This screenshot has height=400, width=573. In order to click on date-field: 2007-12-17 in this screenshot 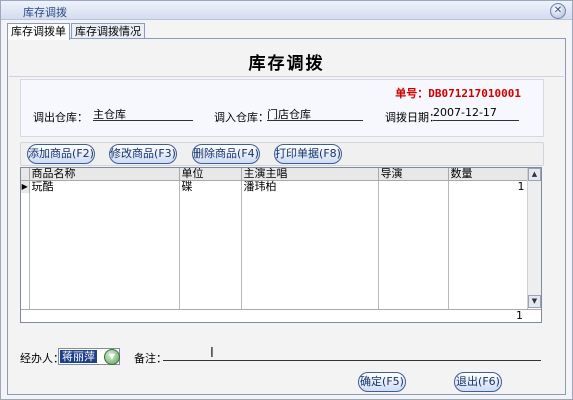, I will do `click(476, 113)`.